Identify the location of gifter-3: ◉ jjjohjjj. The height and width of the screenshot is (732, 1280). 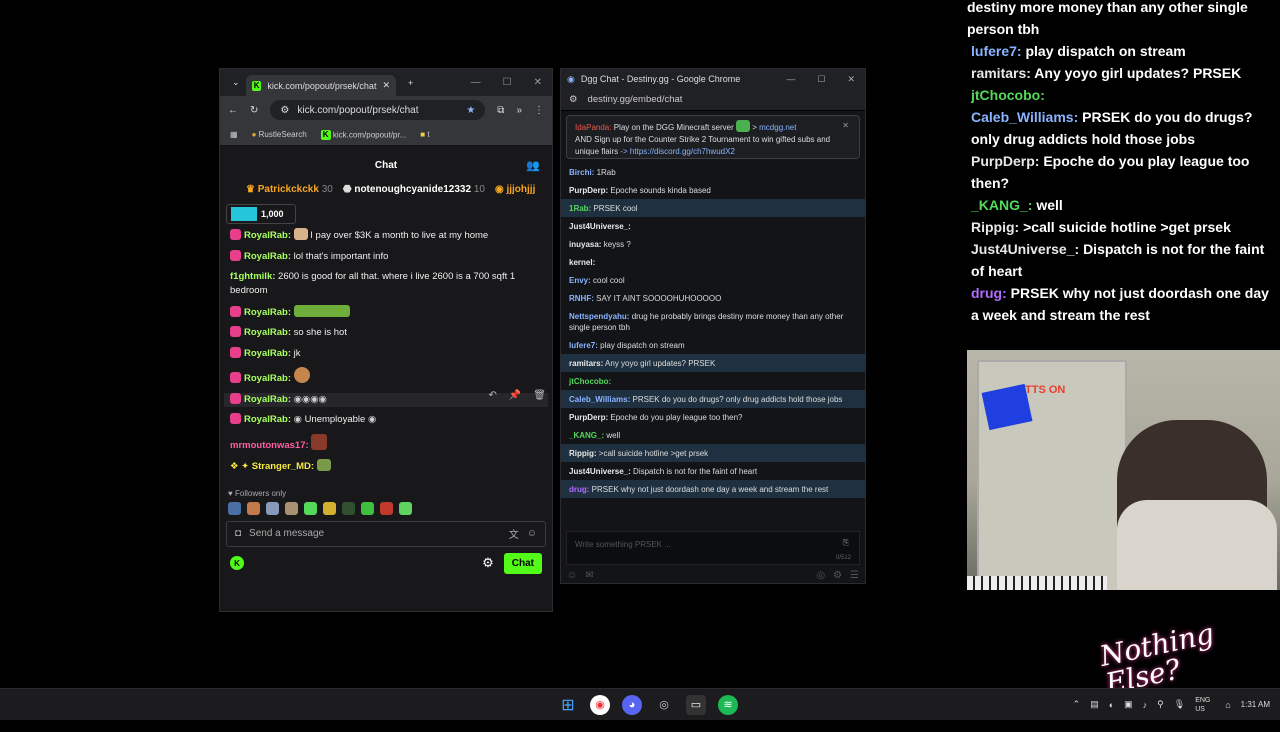
(515, 189).